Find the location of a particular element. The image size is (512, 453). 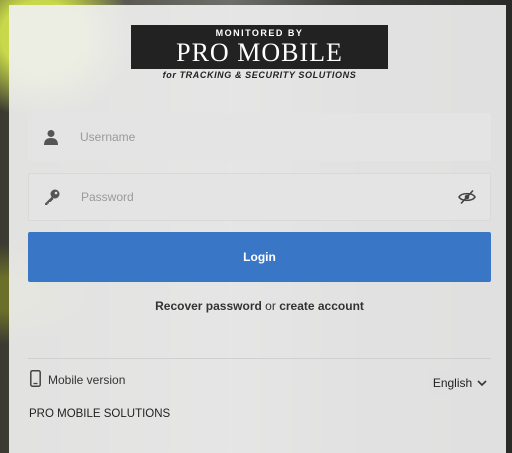

recover-password-link: Recover password is located at coordinates (208, 306).